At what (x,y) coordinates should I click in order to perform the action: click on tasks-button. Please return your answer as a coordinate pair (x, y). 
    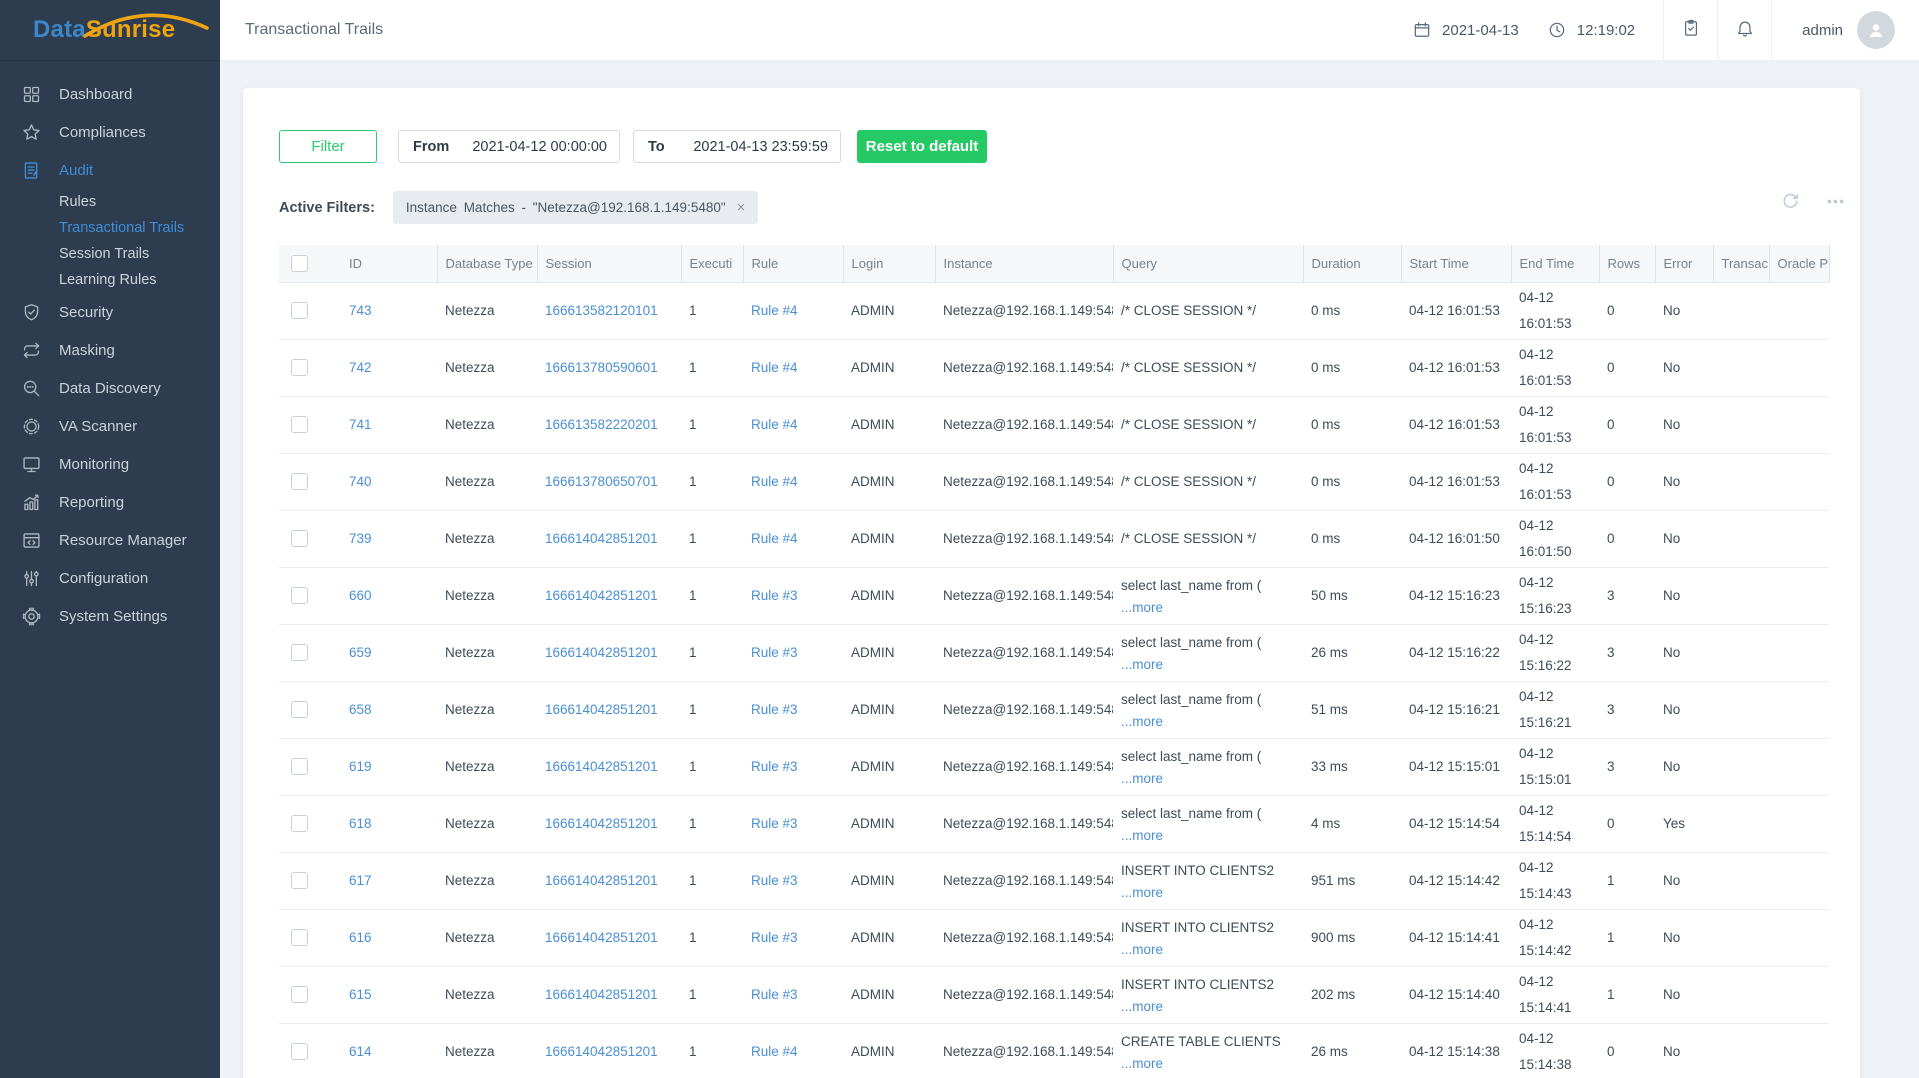
    Looking at the image, I should click on (1690, 30).